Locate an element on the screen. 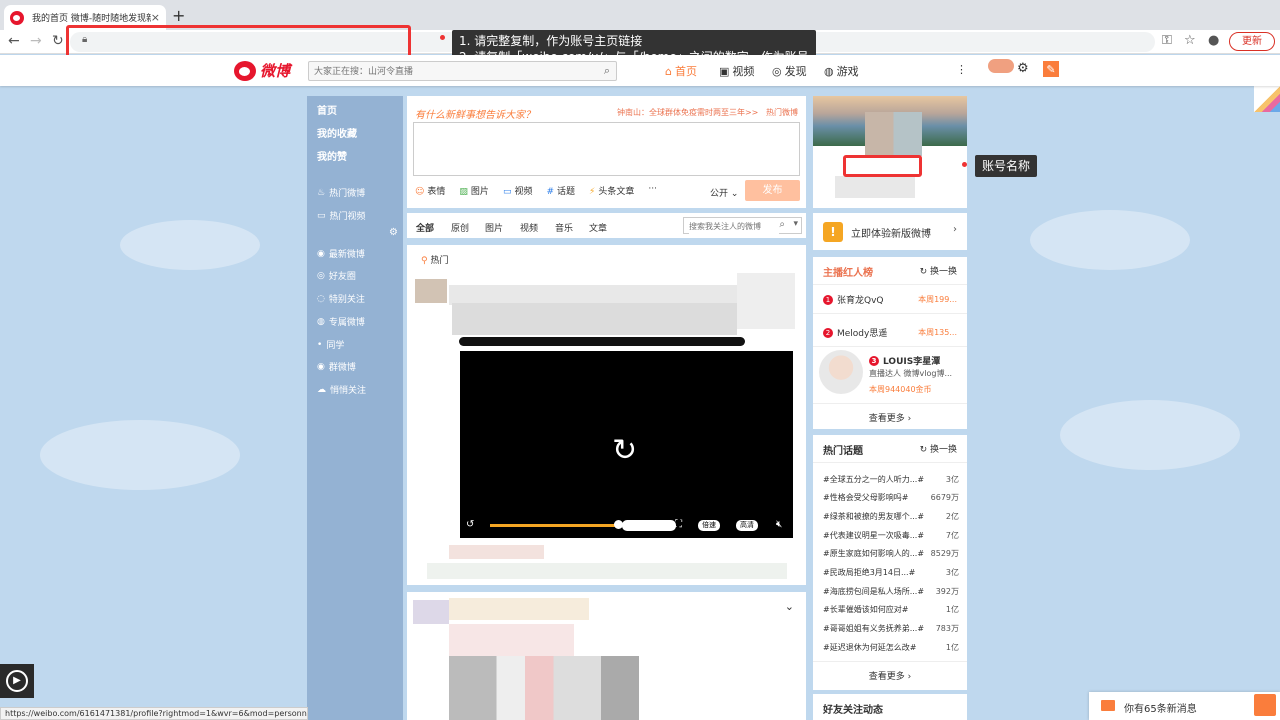 Image resolution: width=1280 pixels, height=720 pixels. more-tools: ··· is located at coordinates (652, 190).